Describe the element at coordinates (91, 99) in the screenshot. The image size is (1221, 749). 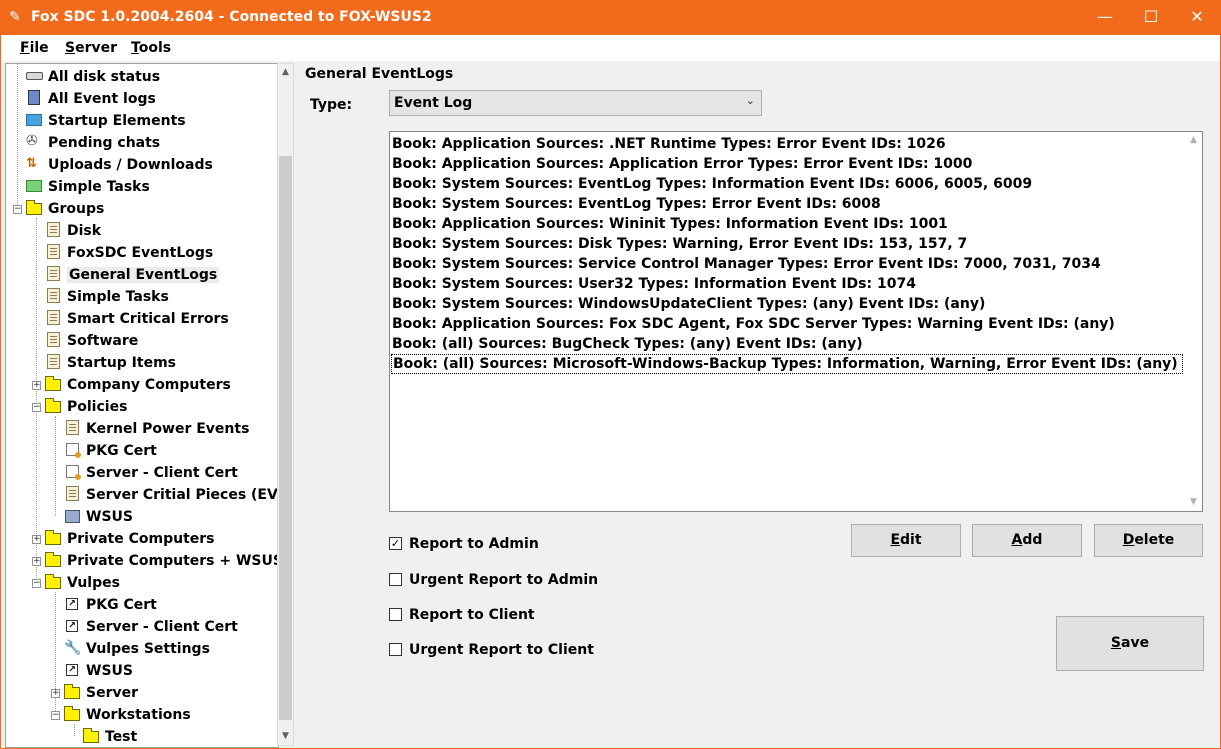
I see `tree-item-all-event-logs: All Event logs` at that location.